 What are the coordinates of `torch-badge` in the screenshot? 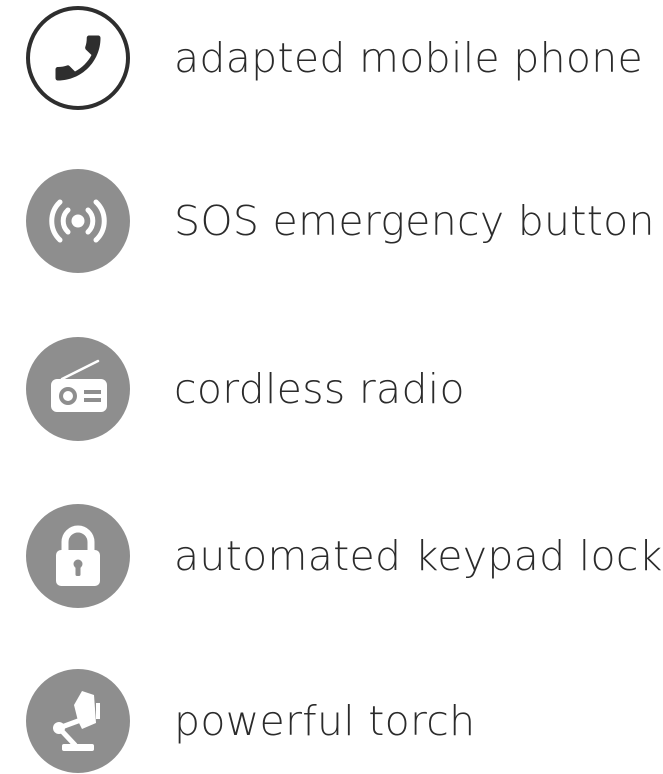 It's located at (78, 721).